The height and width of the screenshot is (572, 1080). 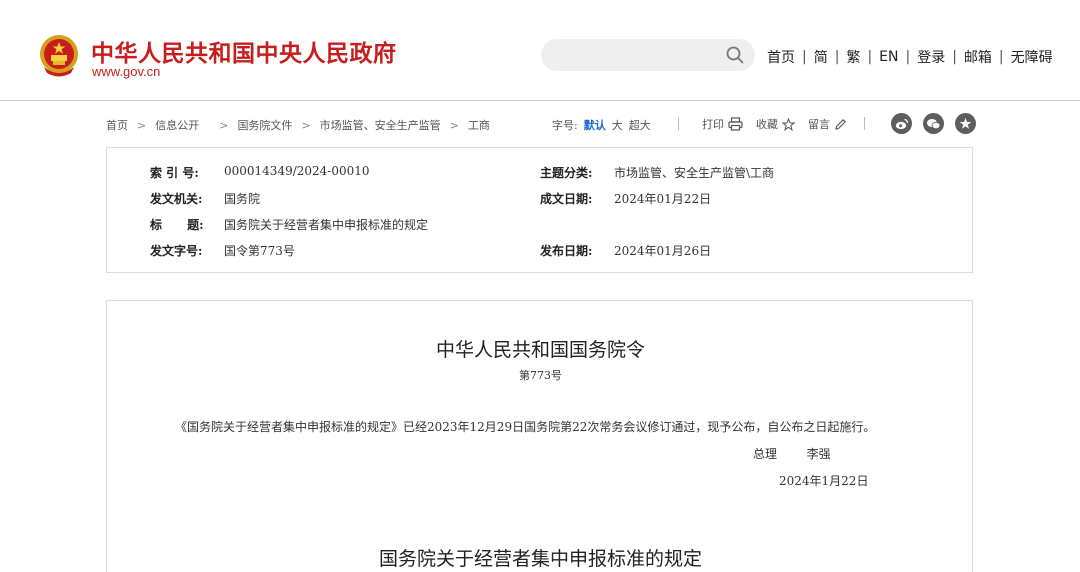 I want to click on info-issuer: 发文机关: 国务院, so click(x=205, y=198).